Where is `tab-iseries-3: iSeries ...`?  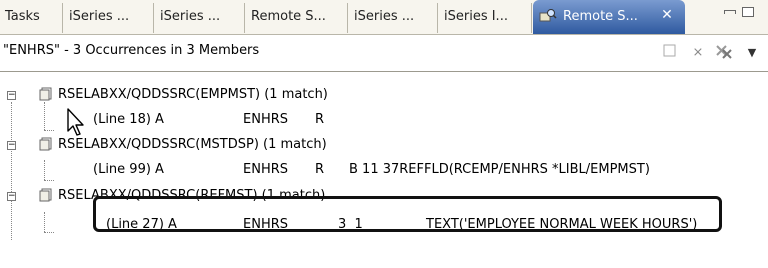 tab-iseries-3: iSeries ... is located at coordinates (393, 18).